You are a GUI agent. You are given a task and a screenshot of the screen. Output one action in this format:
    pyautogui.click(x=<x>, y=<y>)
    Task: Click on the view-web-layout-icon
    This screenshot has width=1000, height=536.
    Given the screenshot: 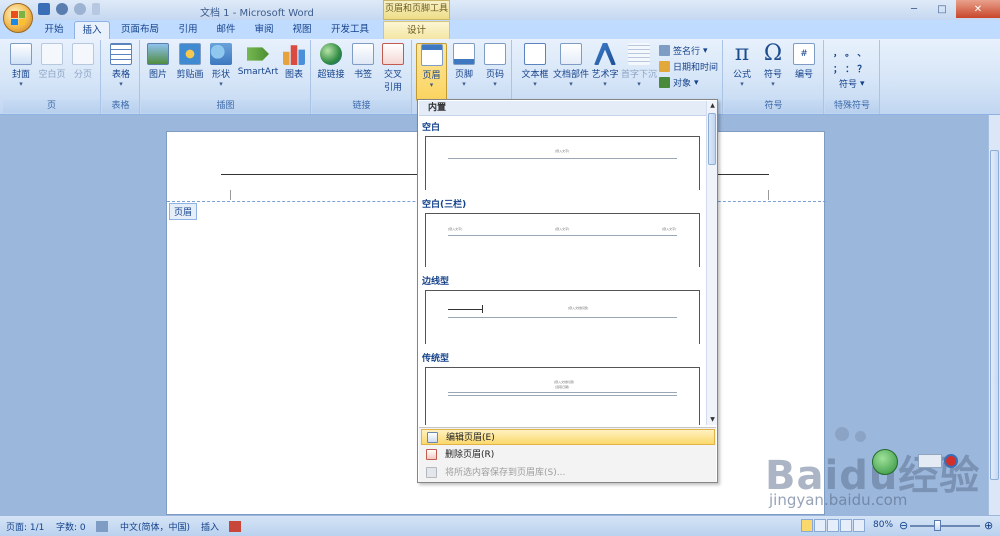 What is the action you would take?
    pyautogui.click(x=833, y=525)
    